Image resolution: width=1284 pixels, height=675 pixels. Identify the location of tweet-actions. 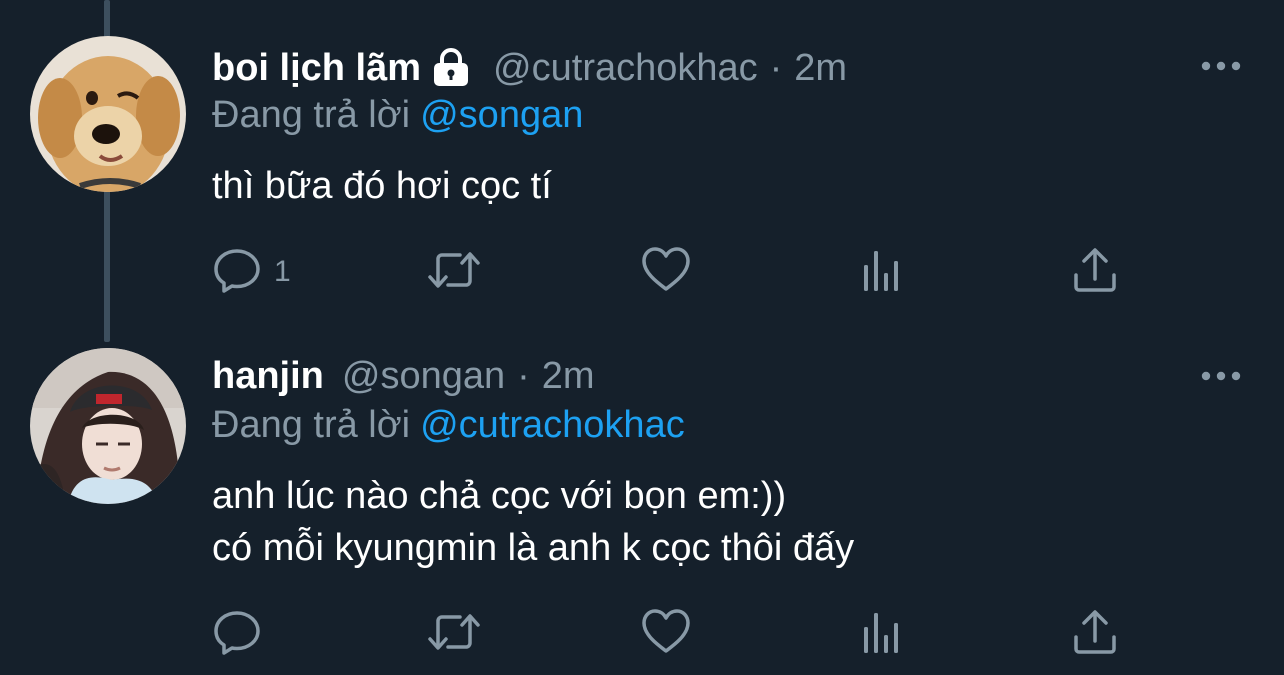
(672, 634).